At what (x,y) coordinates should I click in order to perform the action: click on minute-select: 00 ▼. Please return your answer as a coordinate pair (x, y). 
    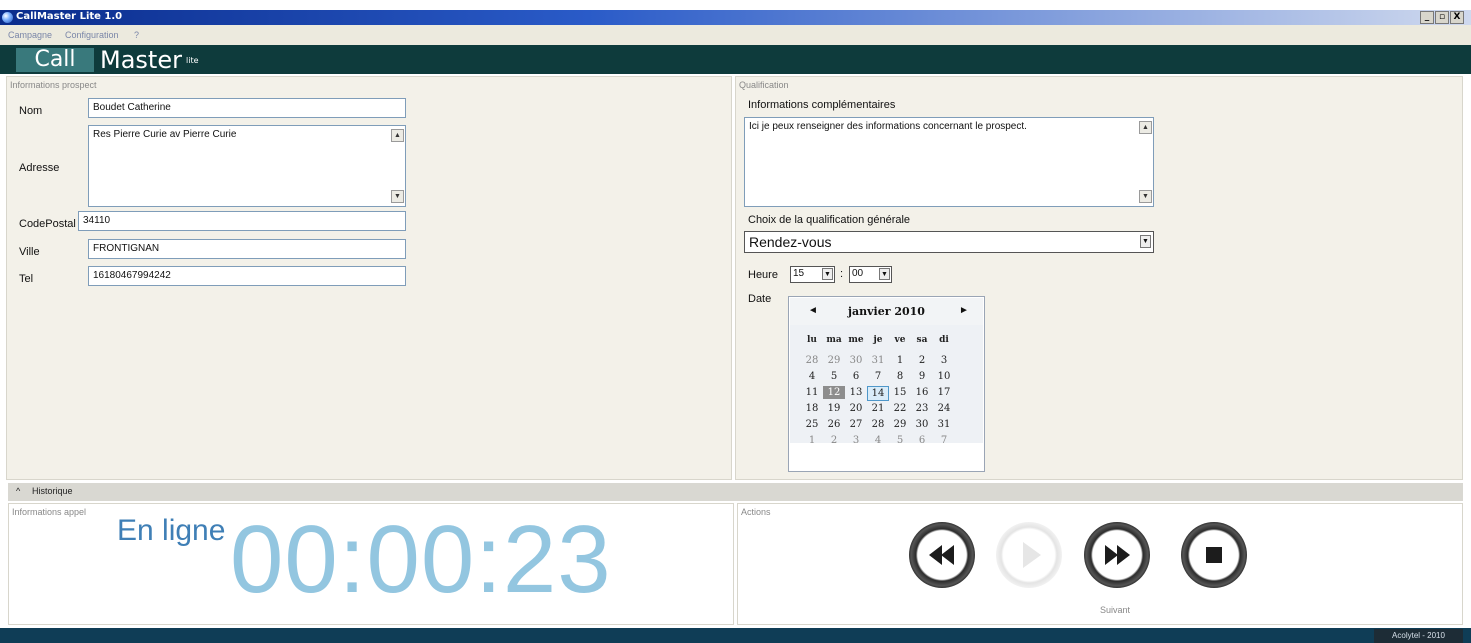
    Looking at the image, I should click on (870, 274).